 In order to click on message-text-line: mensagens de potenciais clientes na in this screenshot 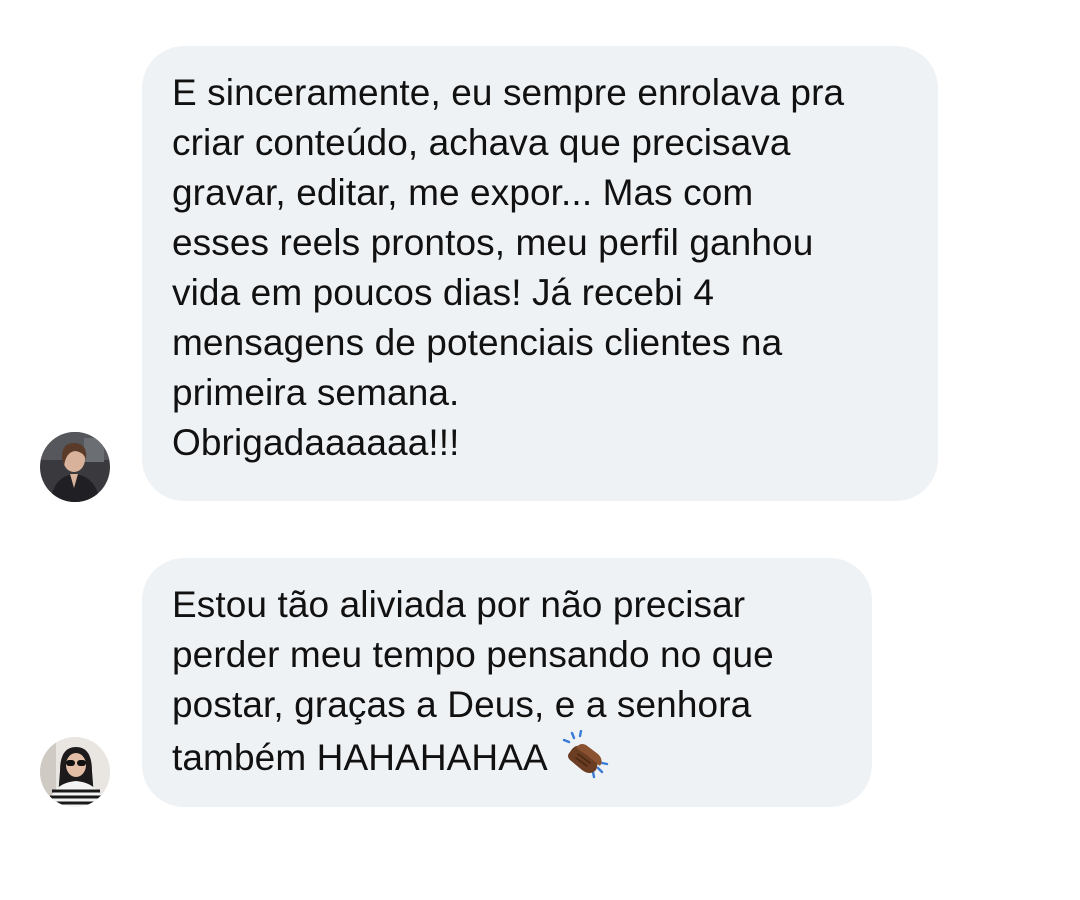, I will do `click(477, 342)`.